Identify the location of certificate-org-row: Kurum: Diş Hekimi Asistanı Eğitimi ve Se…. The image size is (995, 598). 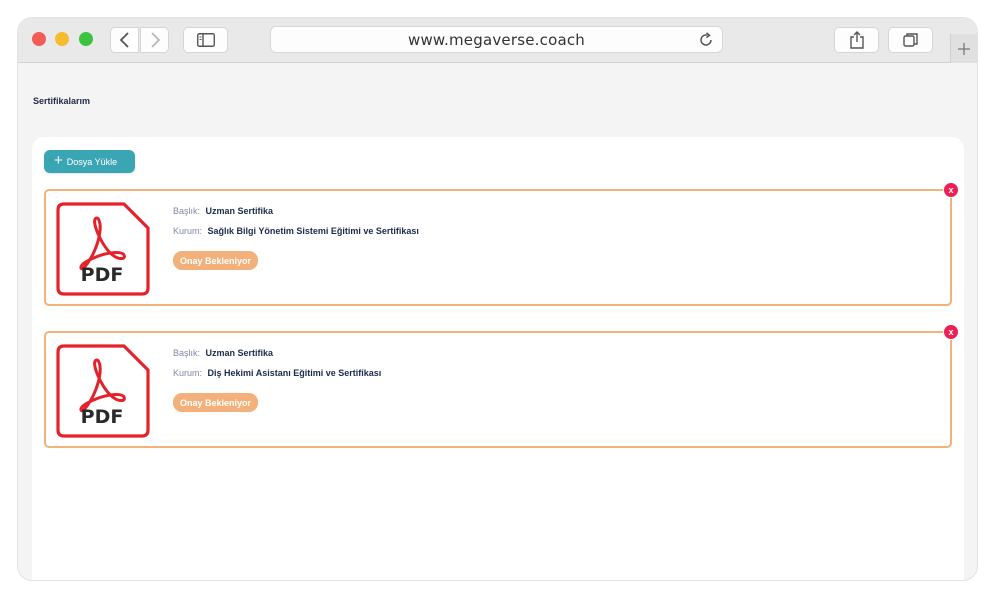
(277, 373).